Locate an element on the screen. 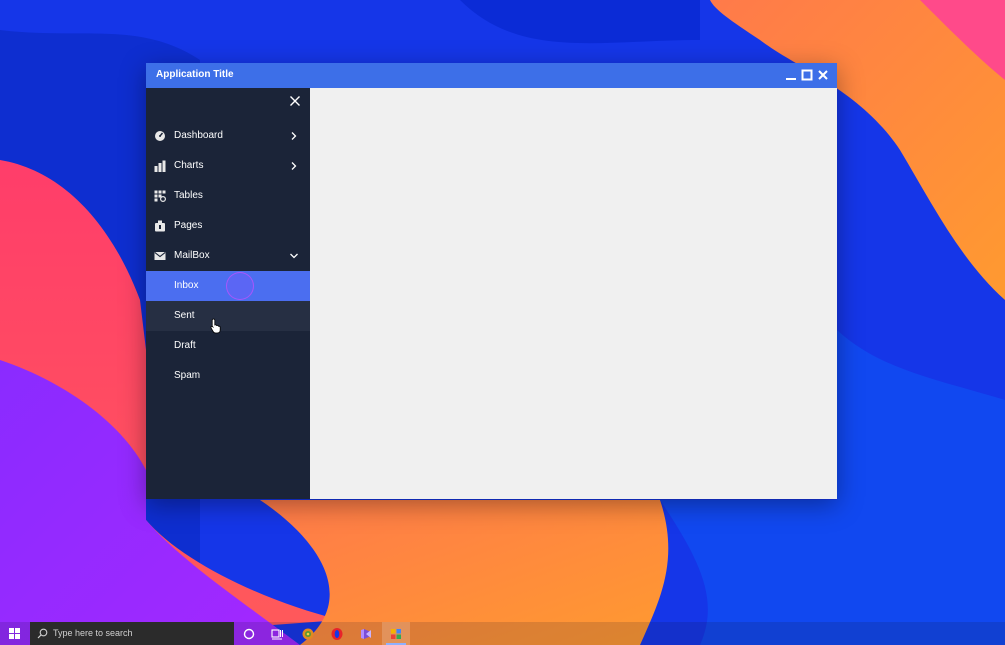  taskbar: Type here to search is located at coordinates (502, 633).